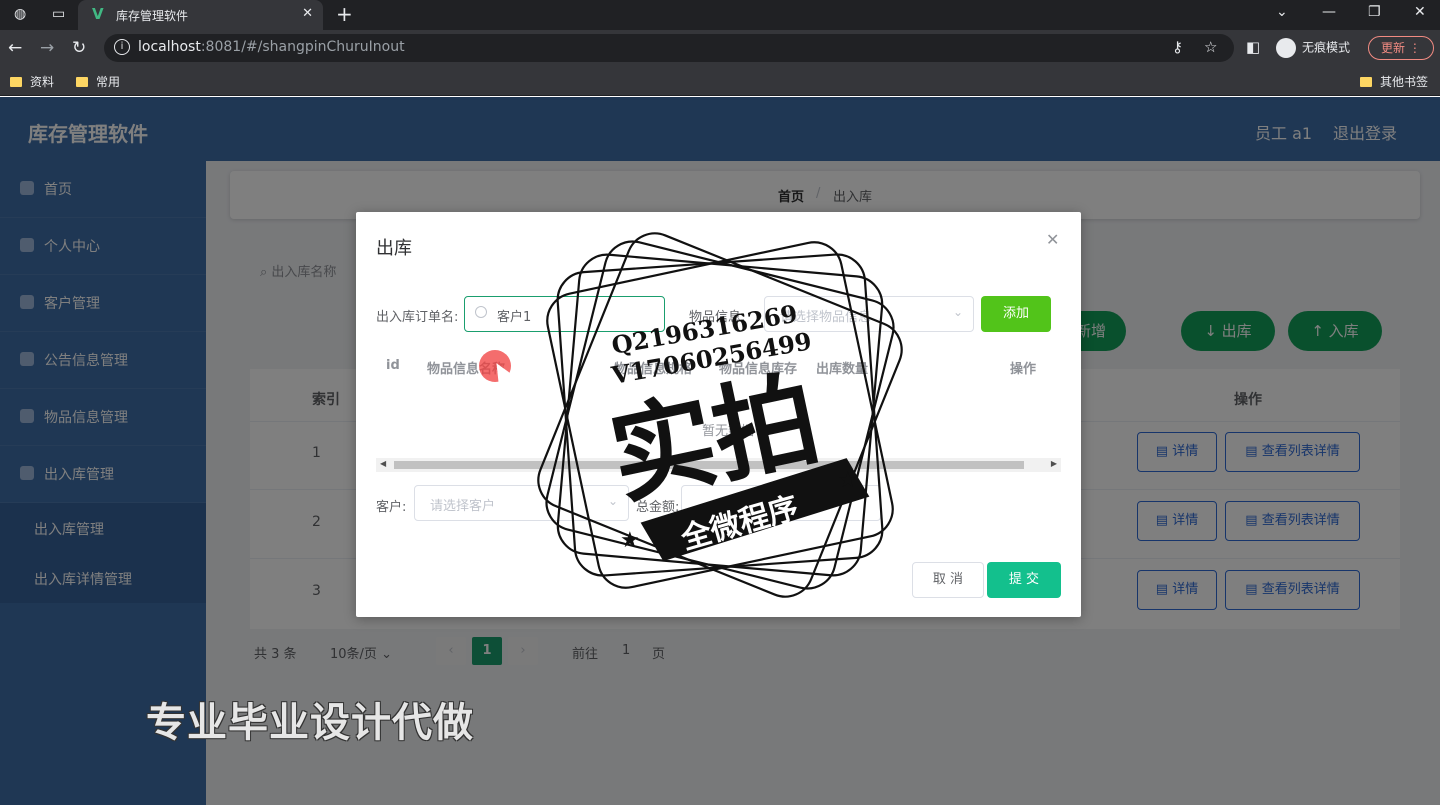 This screenshot has width=1440, height=805. What do you see at coordinates (1282, 12) in the screenshot?
I see `tab-search-icon: ⌄` at bounding box center [1282, 12].